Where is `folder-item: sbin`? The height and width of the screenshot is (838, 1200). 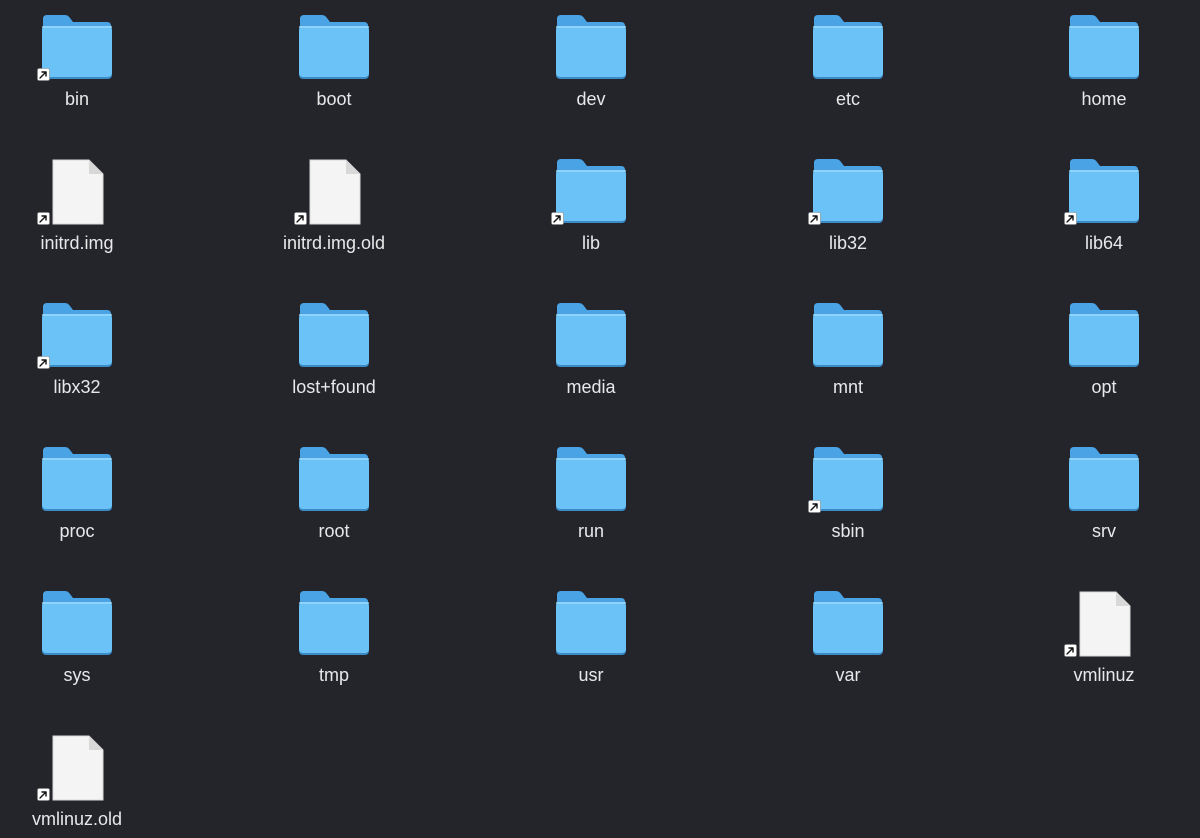 folder-item: sbin is located at coordinates (848, 504).